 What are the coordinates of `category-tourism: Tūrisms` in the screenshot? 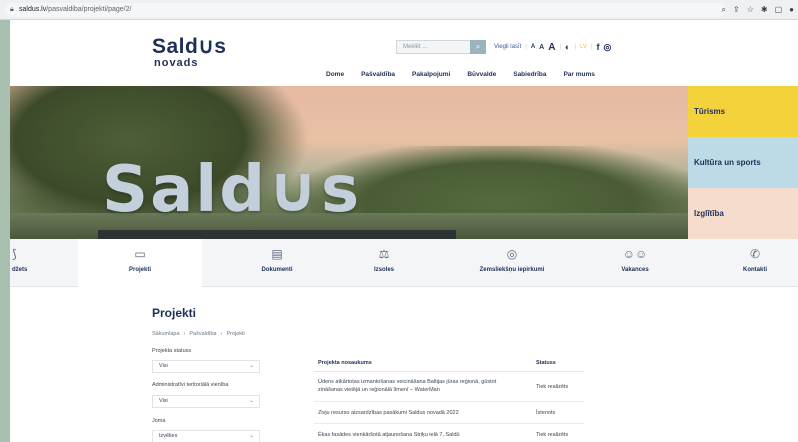 It's located at (743, 111).